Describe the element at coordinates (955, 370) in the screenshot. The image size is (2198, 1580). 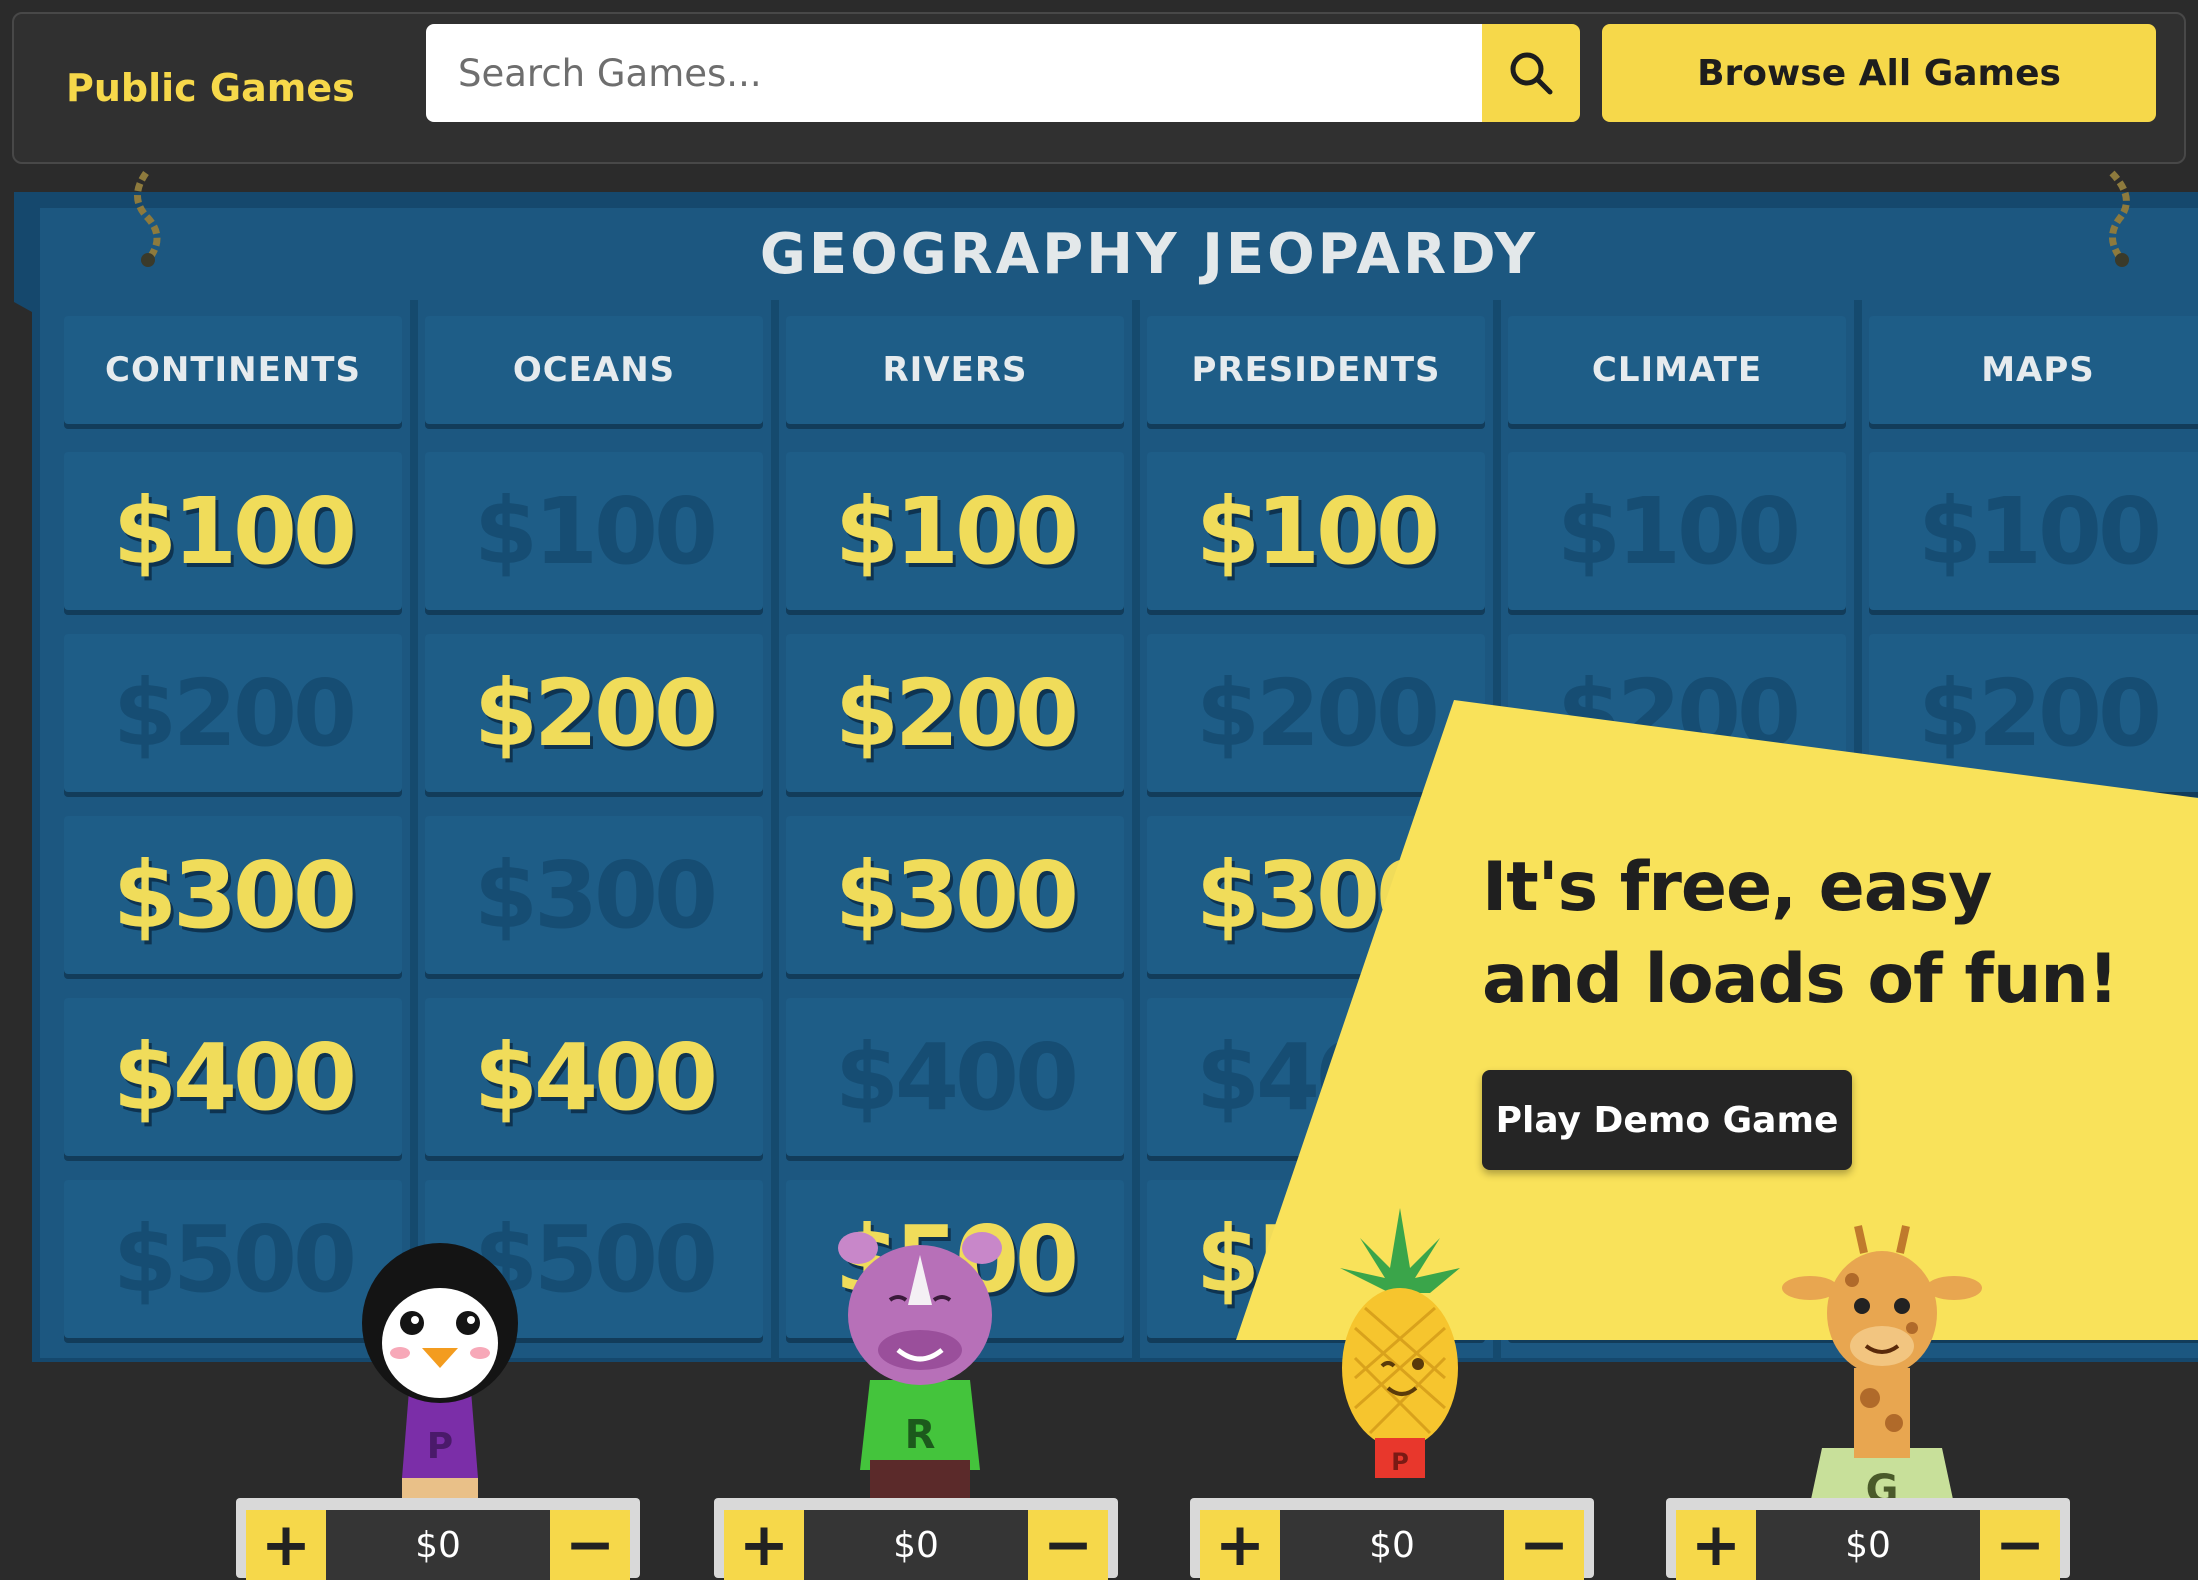
I see `category-header-rivers: RIVERS` at that location.